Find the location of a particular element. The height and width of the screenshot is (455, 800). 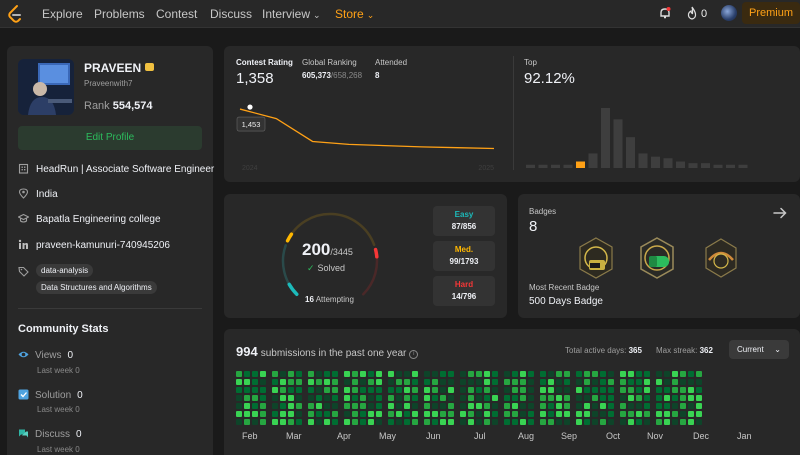

fire-icon is located at coordinates (692, 13).